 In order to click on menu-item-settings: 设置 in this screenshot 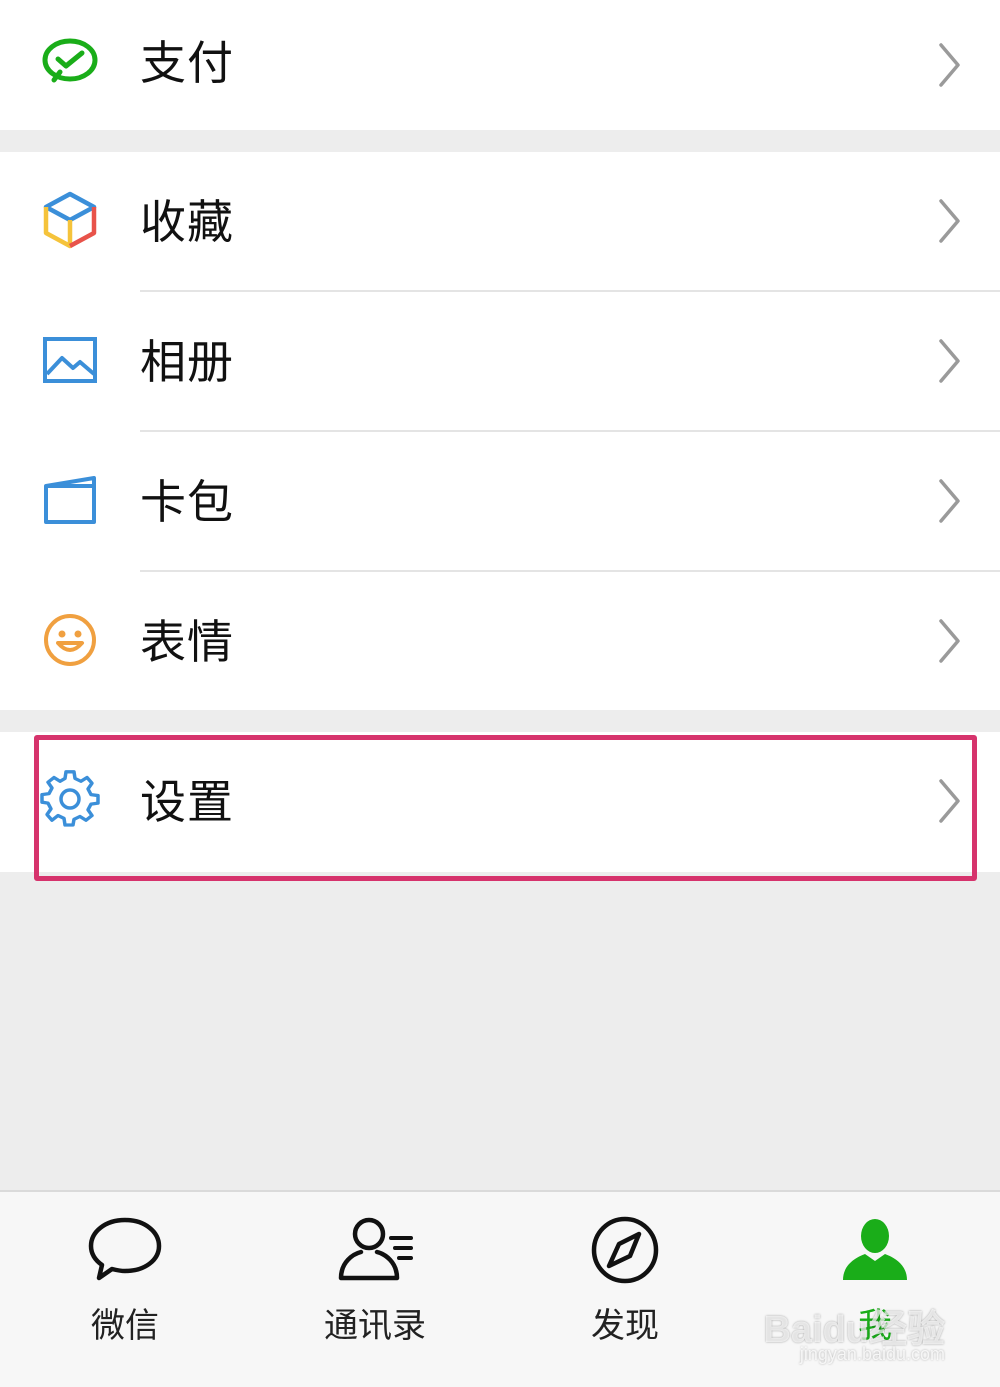, I will do `click(500, 802)`.